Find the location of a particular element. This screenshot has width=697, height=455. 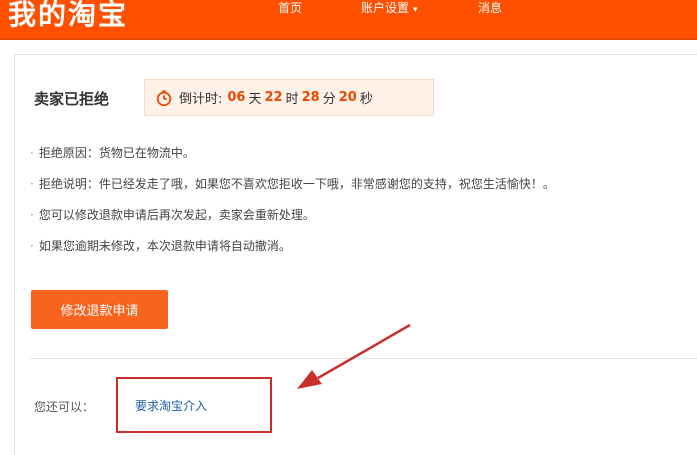

countdown-minutes-unit: 分 is located at coordinates (329, 99).